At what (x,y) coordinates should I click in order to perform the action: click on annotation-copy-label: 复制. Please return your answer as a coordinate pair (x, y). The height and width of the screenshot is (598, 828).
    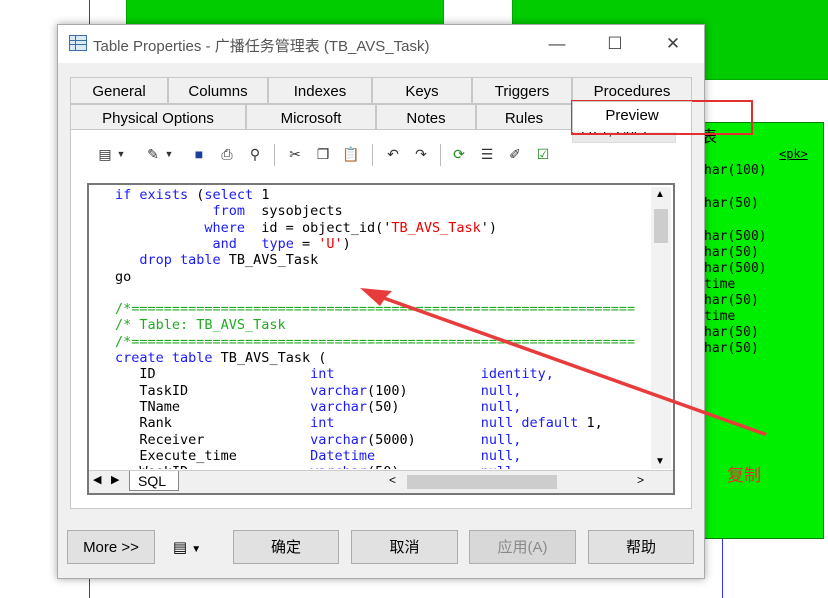
    Looking at the image, I should click on (744, 475).